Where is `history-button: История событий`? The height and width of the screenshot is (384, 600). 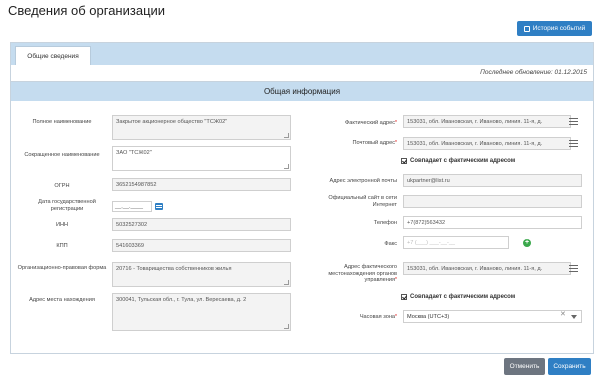 history-button: История событий is located at coordinates (554, 28).